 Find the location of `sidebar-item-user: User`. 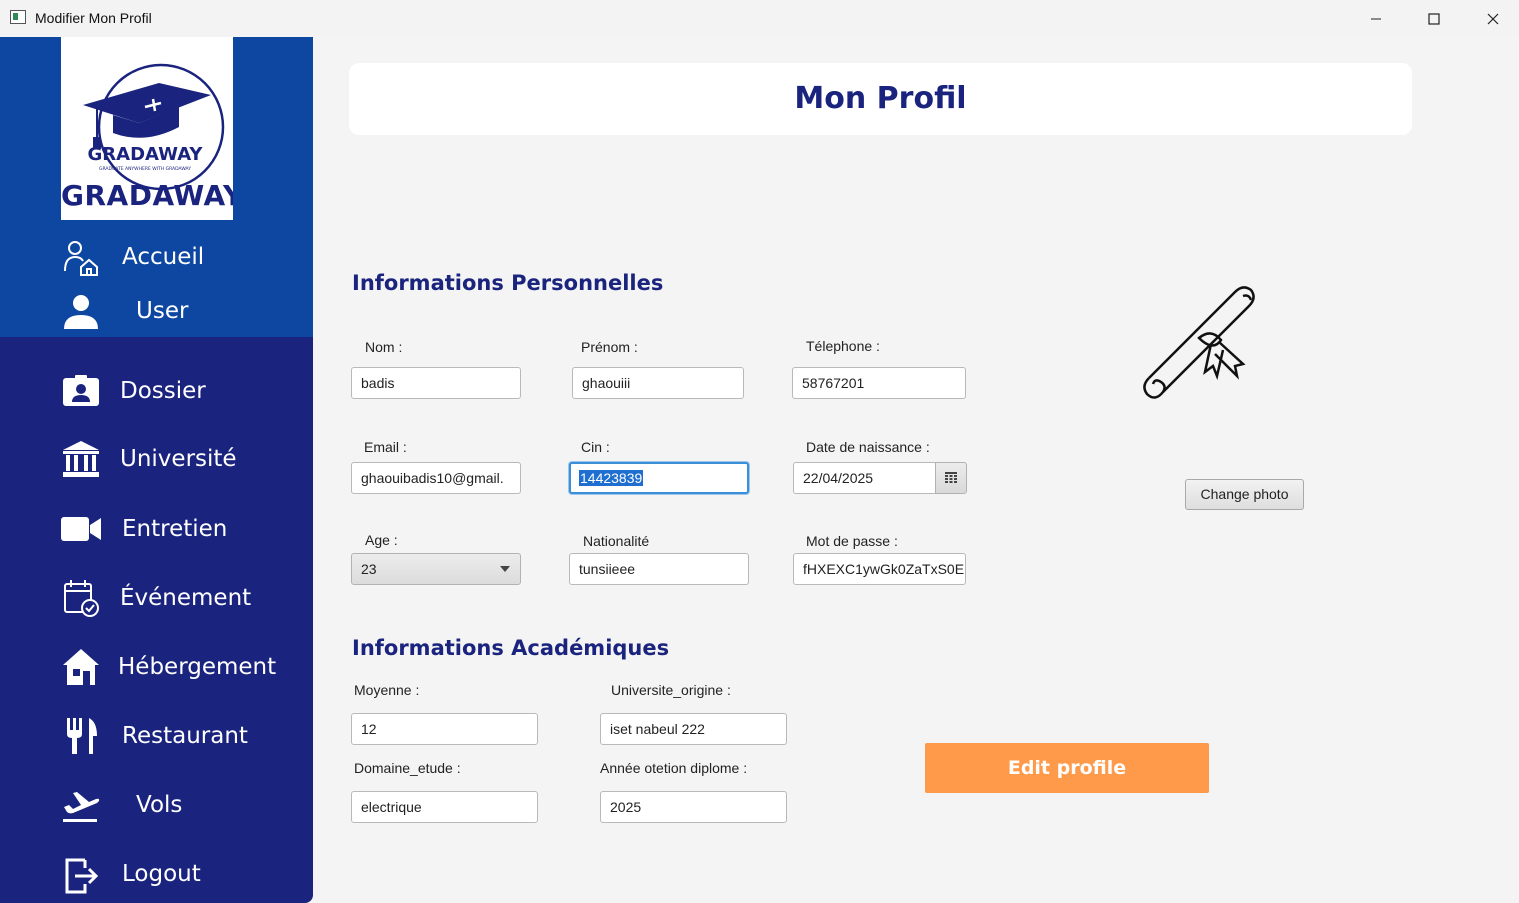

sidebar-item-user: User is located at coordinates (156, 311).